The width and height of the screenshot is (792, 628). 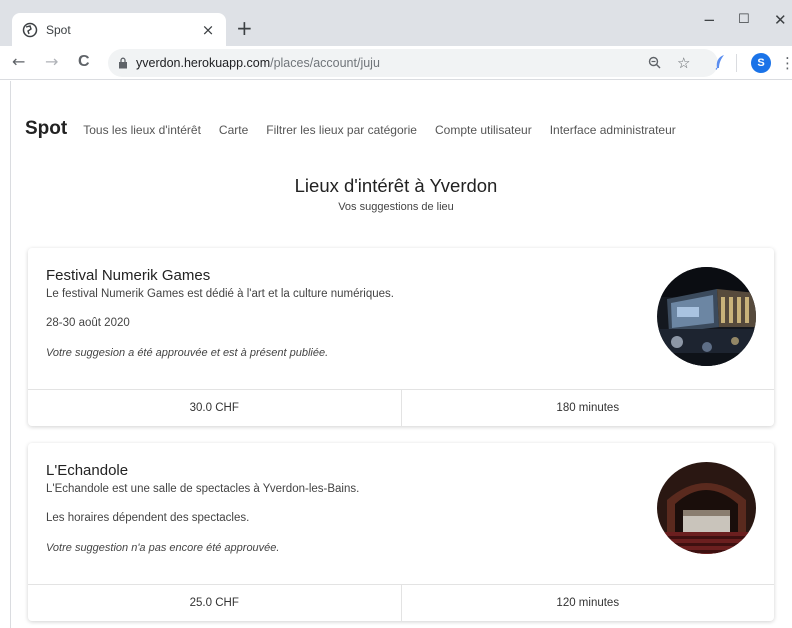 What do you see at coordinates (587, 408) in the screenshot?
I see `card-duration: 180 minutes` at bounding box center [587, 408].